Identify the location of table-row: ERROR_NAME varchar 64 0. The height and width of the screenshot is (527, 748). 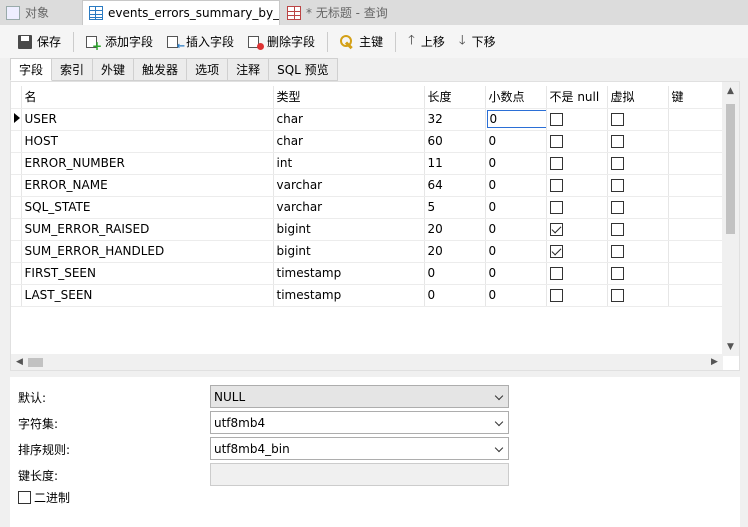
(368, 185).